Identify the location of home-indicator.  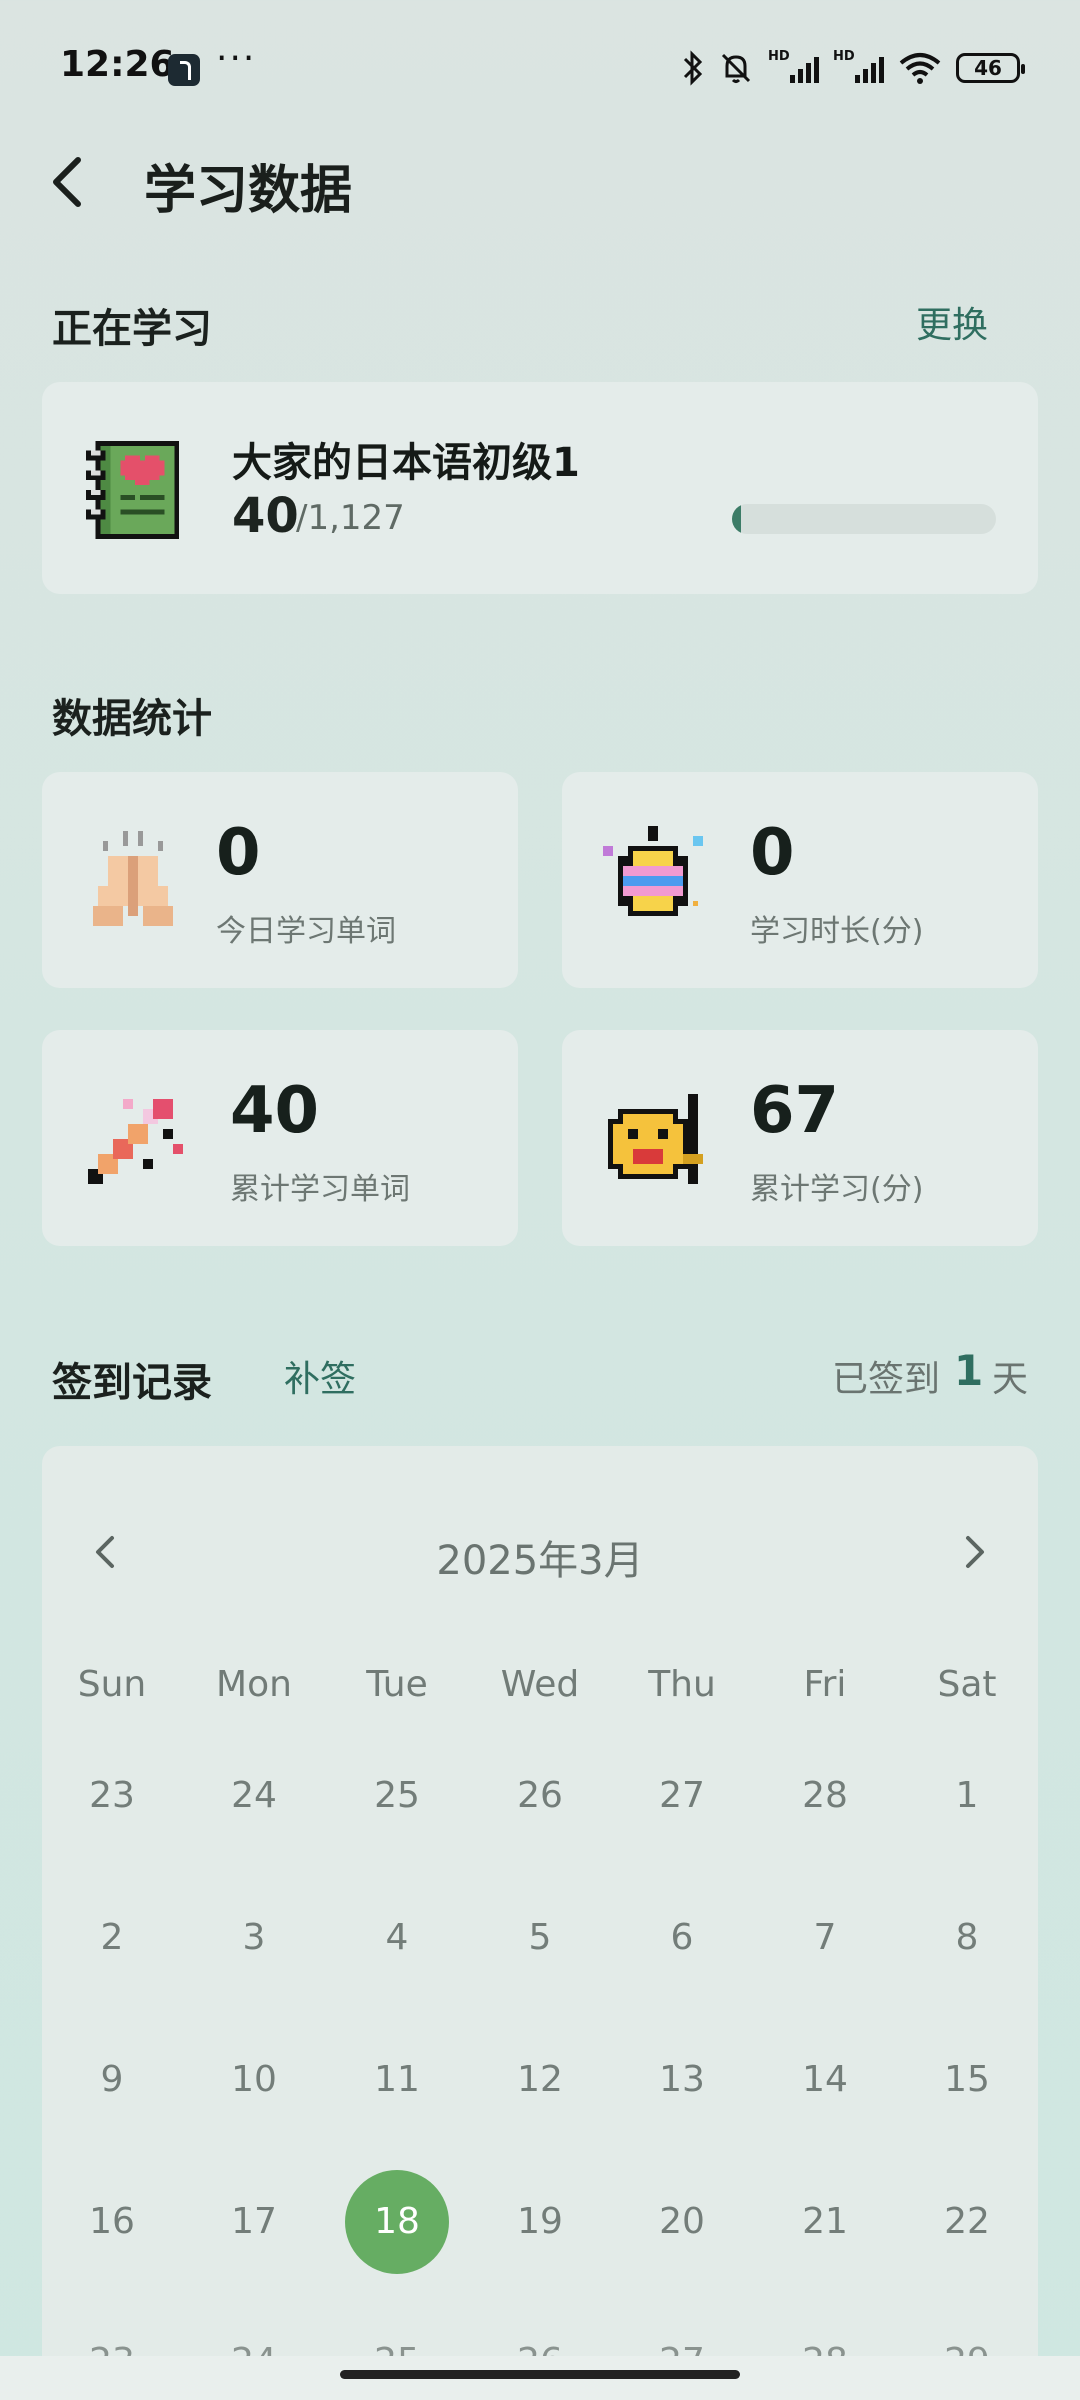
(540, 2374).